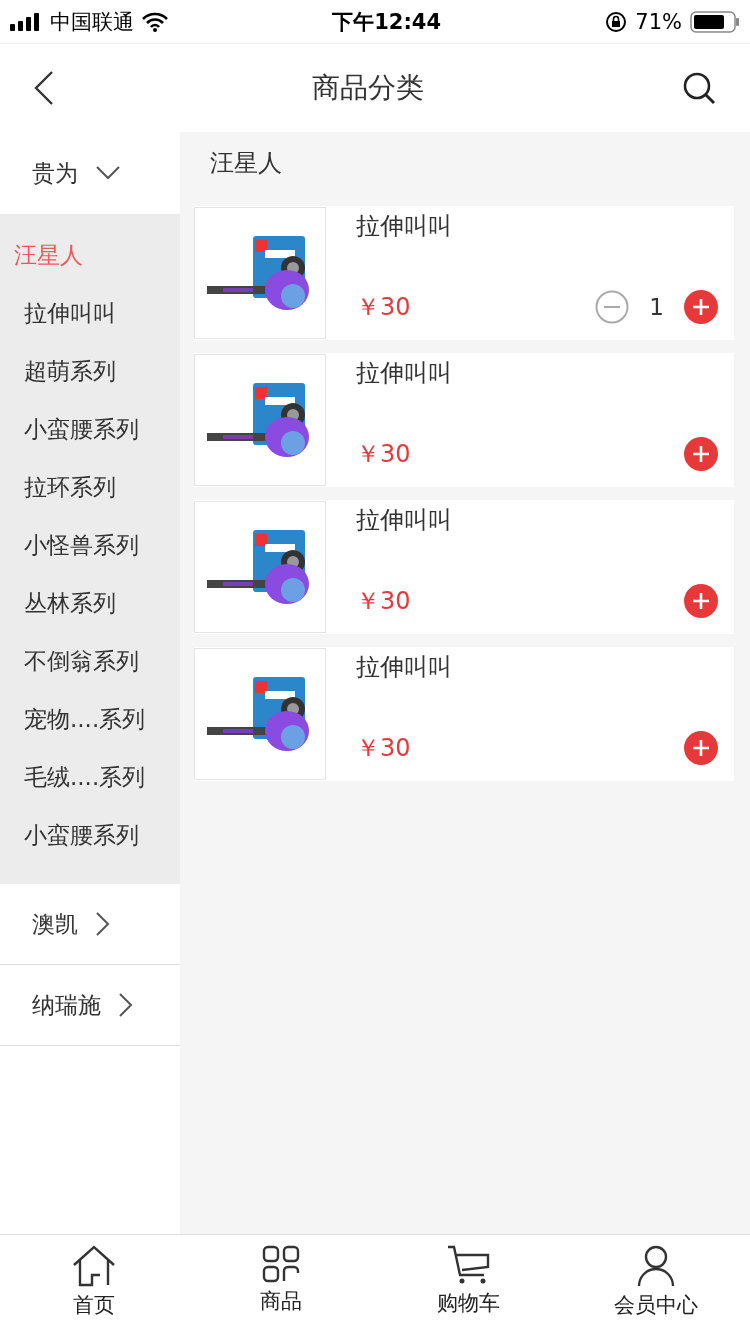 Image resolution: width=750 pixels, height=1334 pixels. What do you see at coordinates (93, 1305) in the screenshot?
I see `tab-label: 首页` at bounding box center [93, 1305].